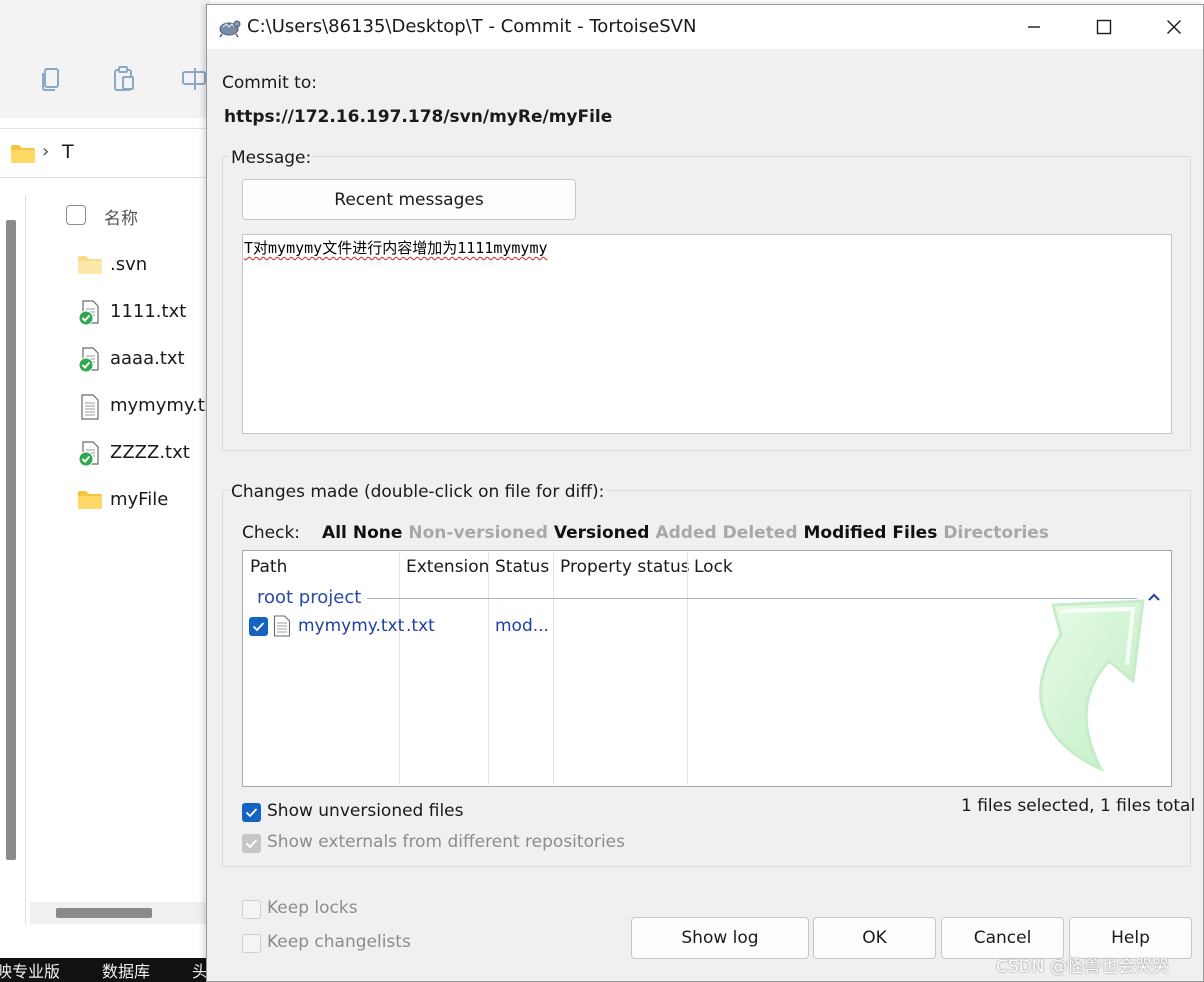 The height and width of the screenshot is (982, 1204). I want to click on close-icon, so click(1174, 27).